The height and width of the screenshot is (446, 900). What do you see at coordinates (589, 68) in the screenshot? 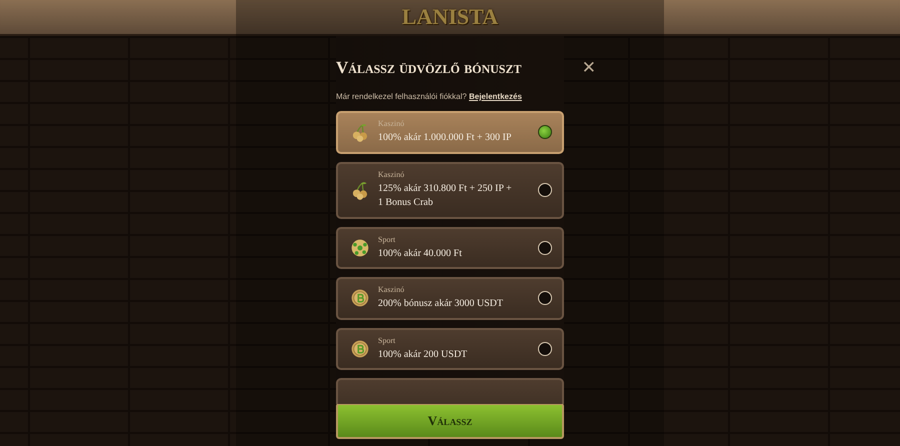
I see `close-button: ✕` at bounding box center [589, 68].